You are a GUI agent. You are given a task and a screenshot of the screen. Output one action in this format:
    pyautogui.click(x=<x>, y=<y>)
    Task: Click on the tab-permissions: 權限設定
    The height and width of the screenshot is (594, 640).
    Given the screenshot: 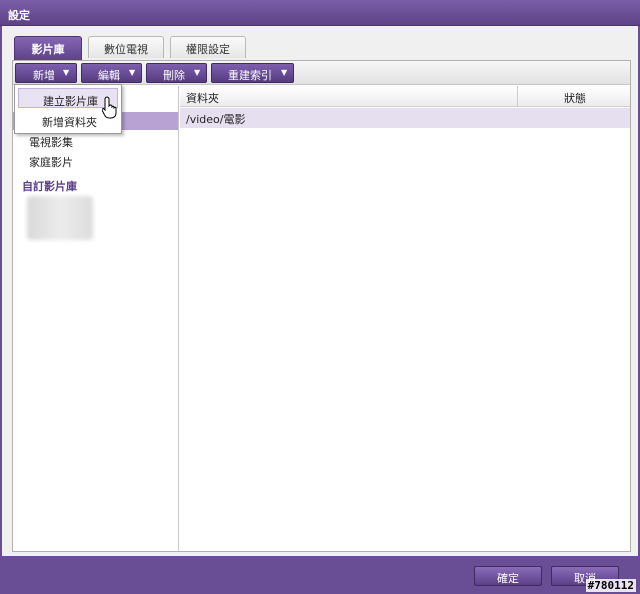 What is the action you would take?
    pyautogui.click(x=208, y=47)
    